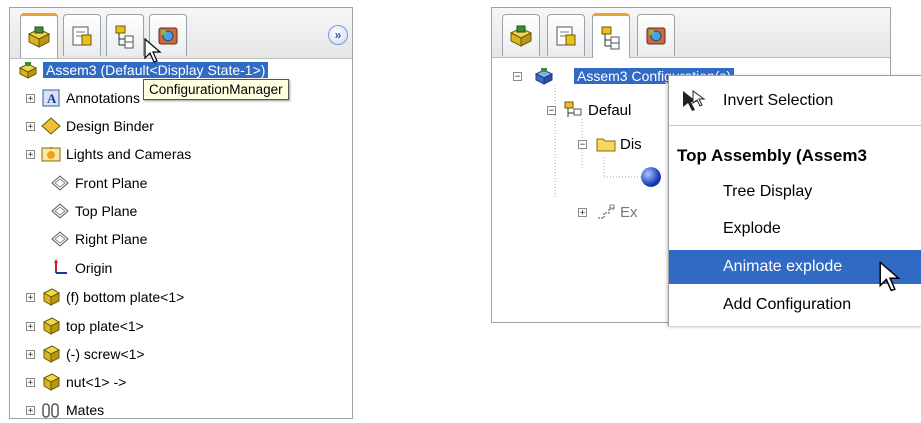  Describe the element at coordinates (795, 192) in the screenshot. I see `tree-display-menu-item: Tree Display` at that location.